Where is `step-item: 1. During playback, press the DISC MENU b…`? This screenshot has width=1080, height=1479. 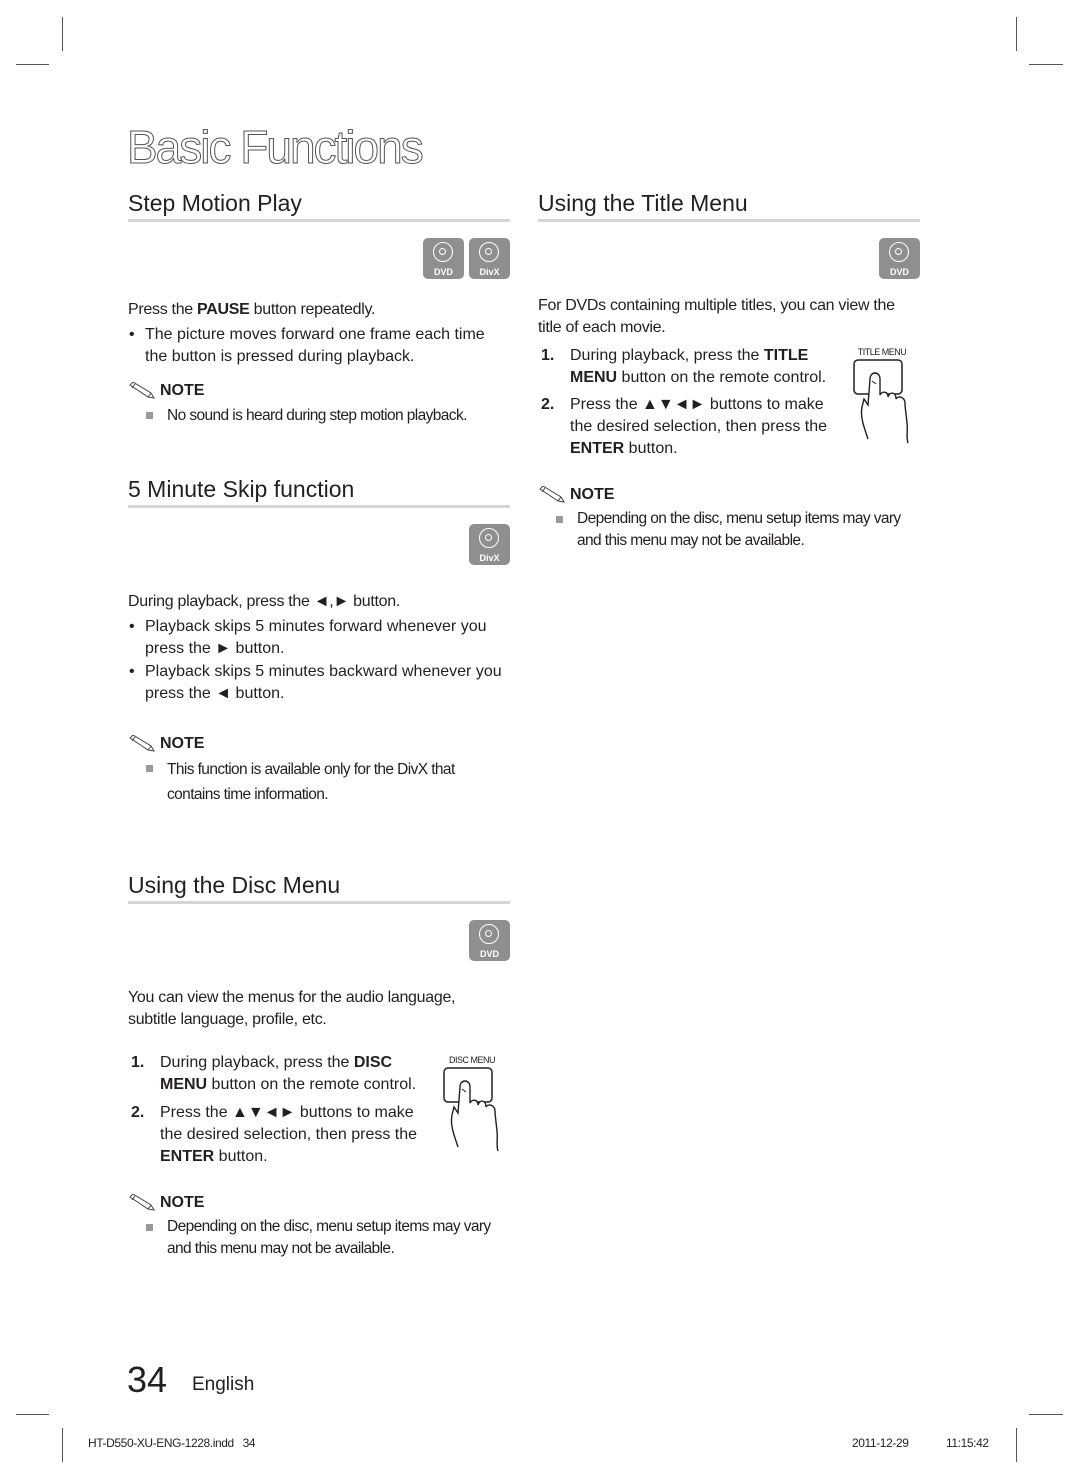
step-item: 1. During playback, press the DISC MENU b… is located at coordinates (274, 1073).